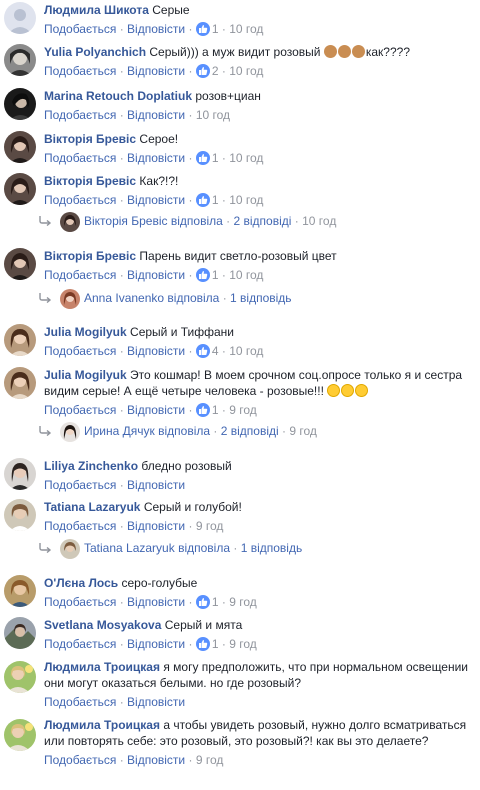  I want to click on view-replies-link: Tatiana Lazaryuk відповіла · 1 відповідь, so click(256, 548).